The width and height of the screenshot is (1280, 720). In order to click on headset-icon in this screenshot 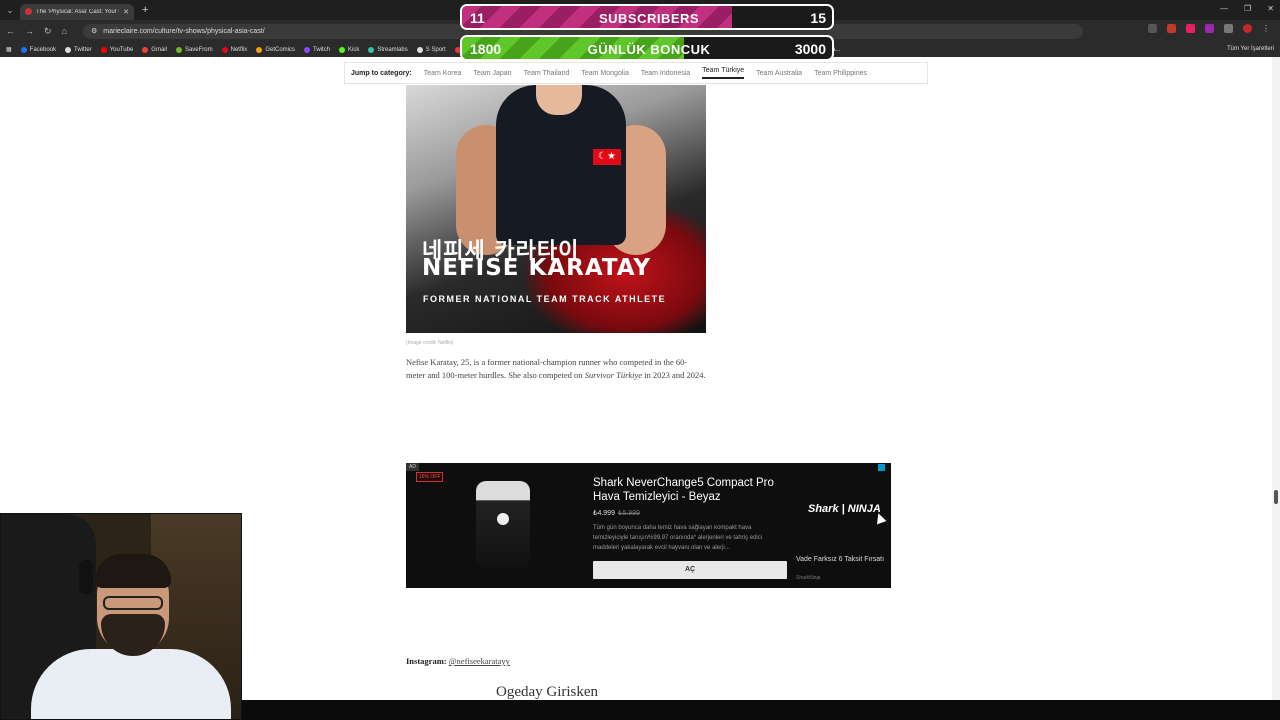, I will do `click(86, 577)`.